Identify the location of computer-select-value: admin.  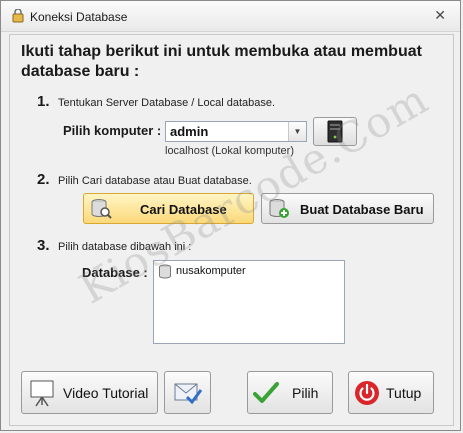
(189, 131).